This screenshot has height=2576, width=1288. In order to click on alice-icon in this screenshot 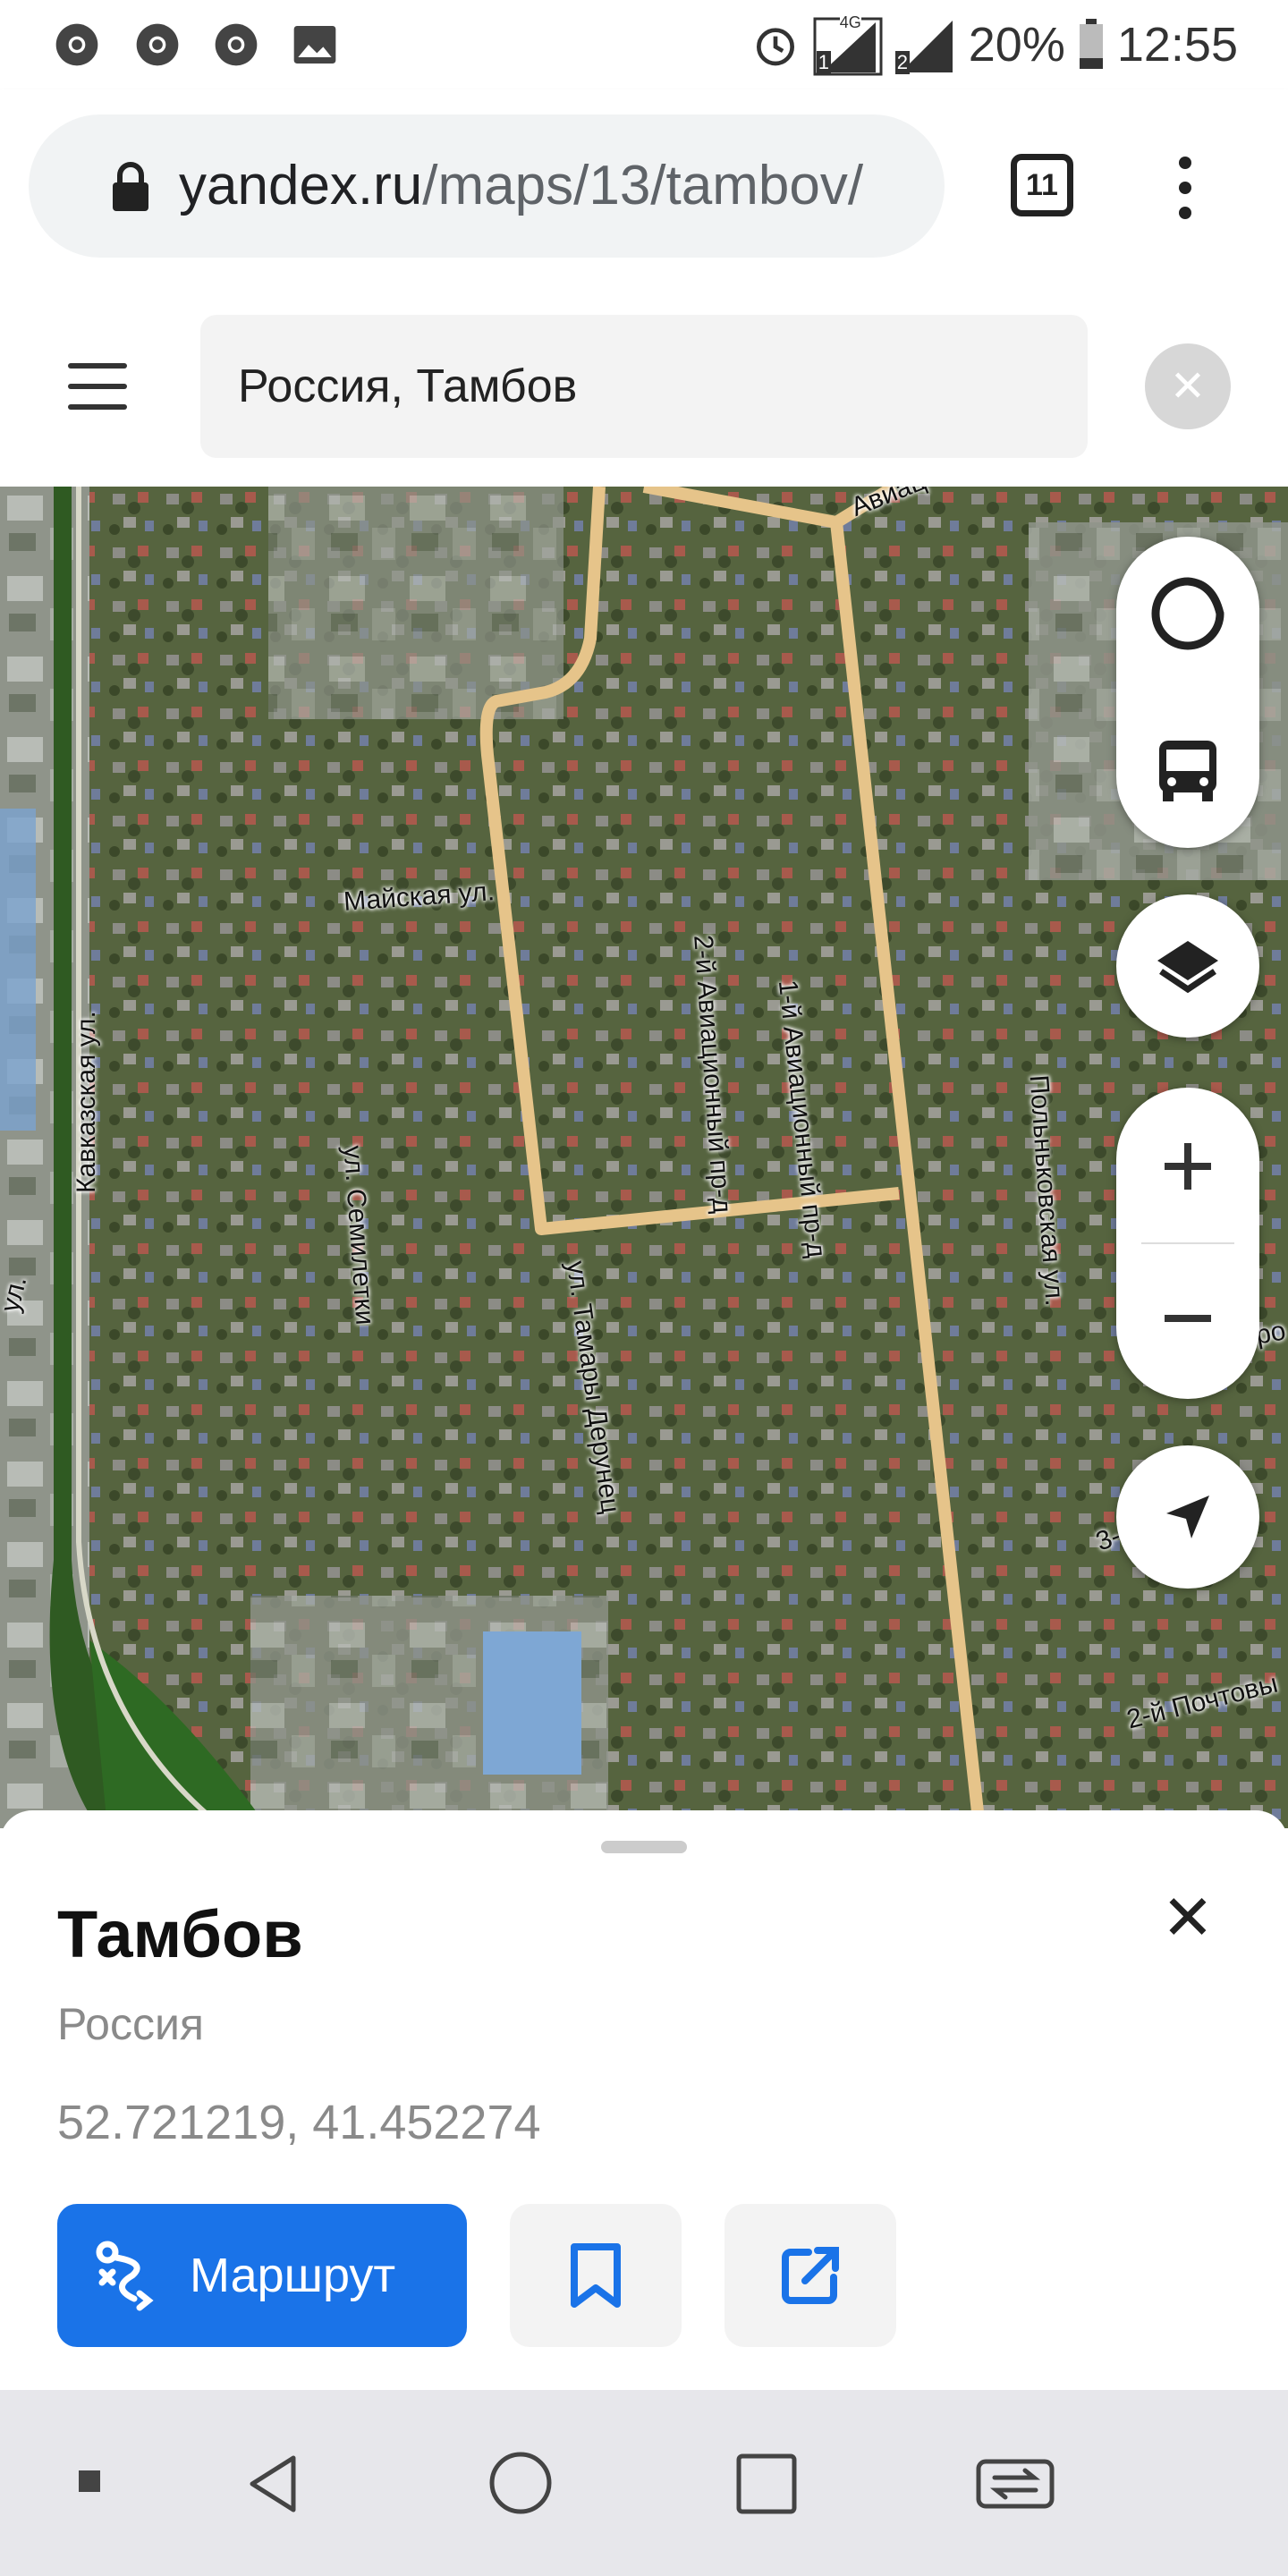, I will do `click(1187, 613)`.